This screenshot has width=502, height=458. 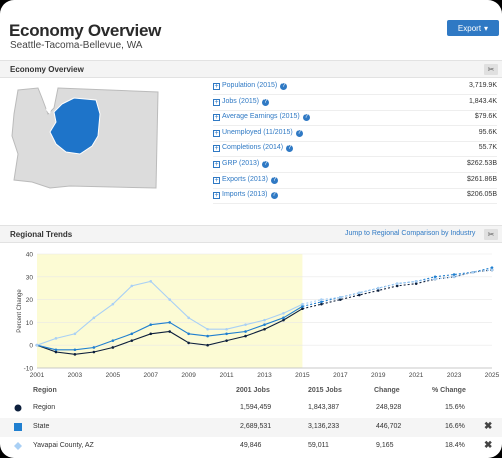 I want to click on export-label: Export, so click(x=469, y=28).